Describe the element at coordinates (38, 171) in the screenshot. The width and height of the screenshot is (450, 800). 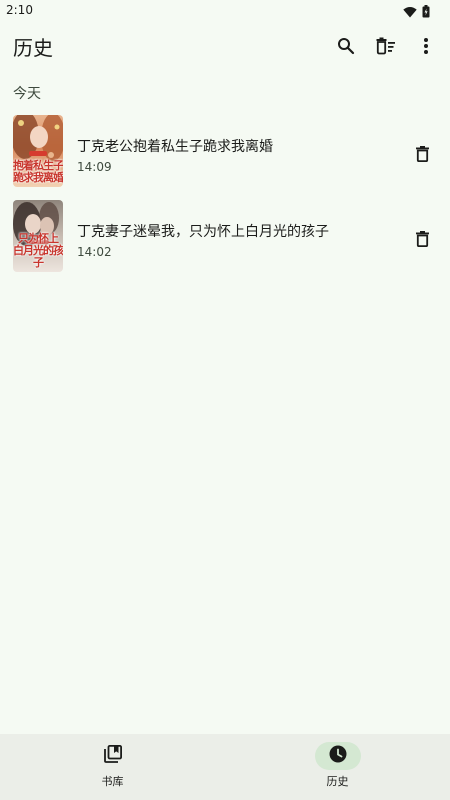
I see `cover-title-text: 抱着私生子 跪求我离婚` at that location.